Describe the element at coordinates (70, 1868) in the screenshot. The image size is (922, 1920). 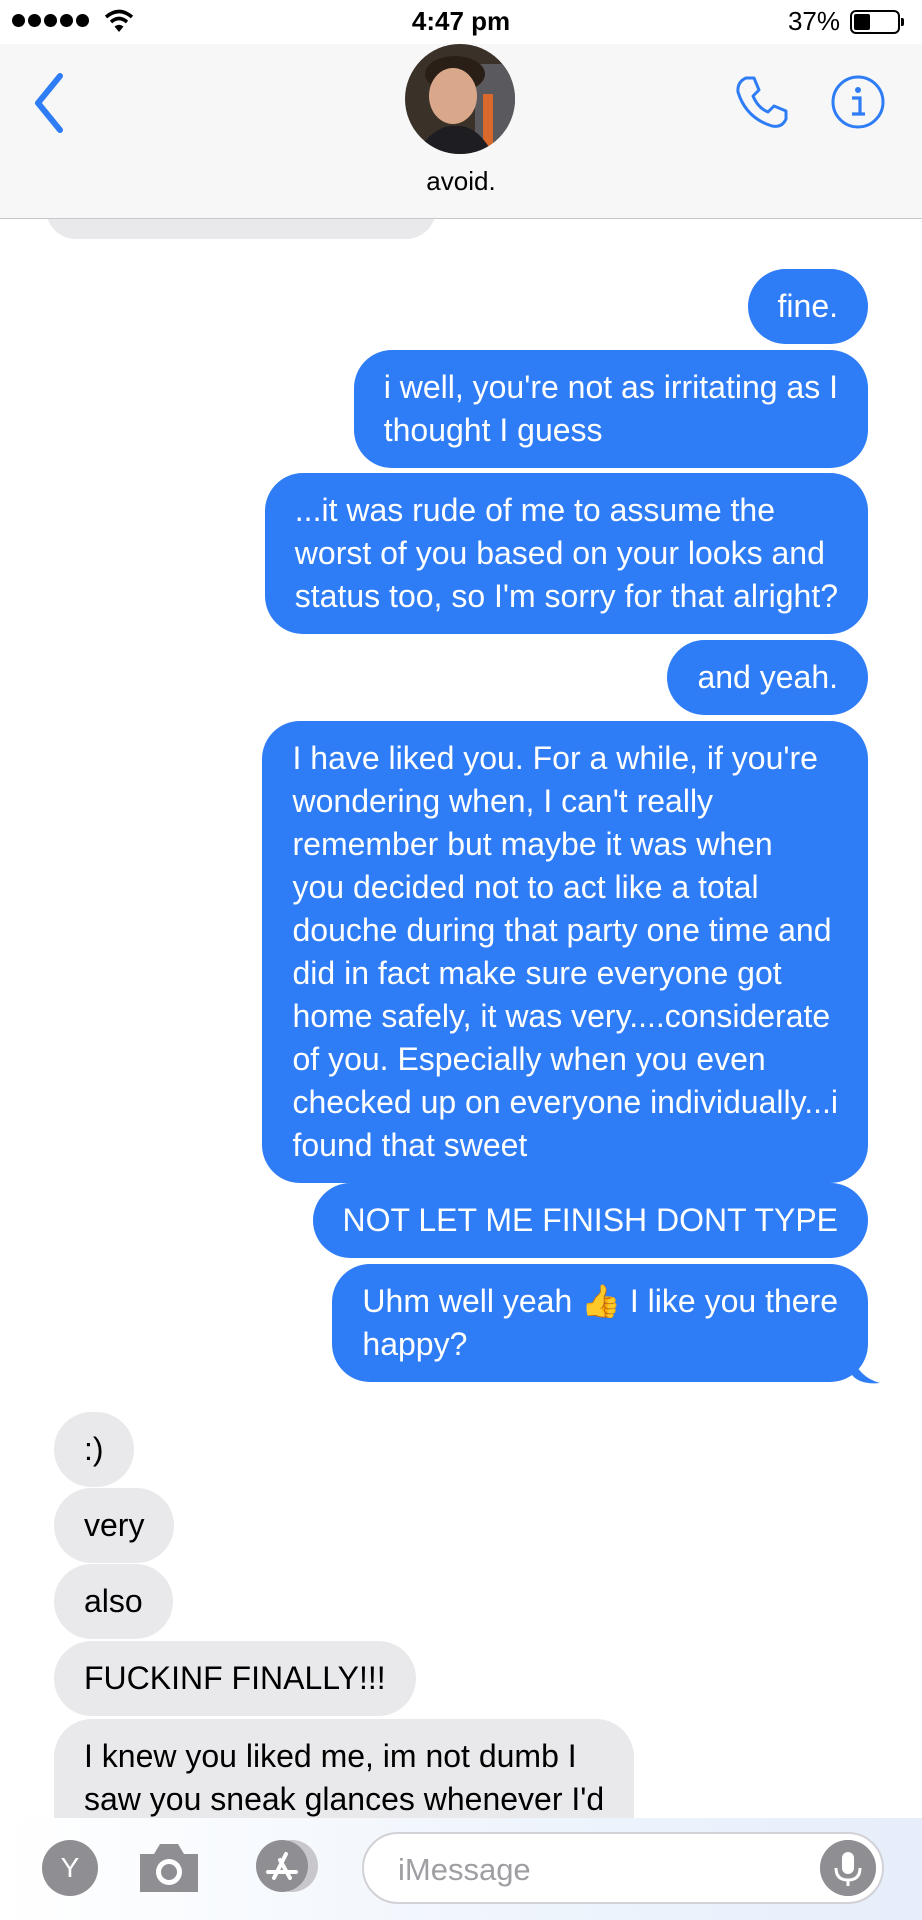
I see `app-y-button: Y` at that location.